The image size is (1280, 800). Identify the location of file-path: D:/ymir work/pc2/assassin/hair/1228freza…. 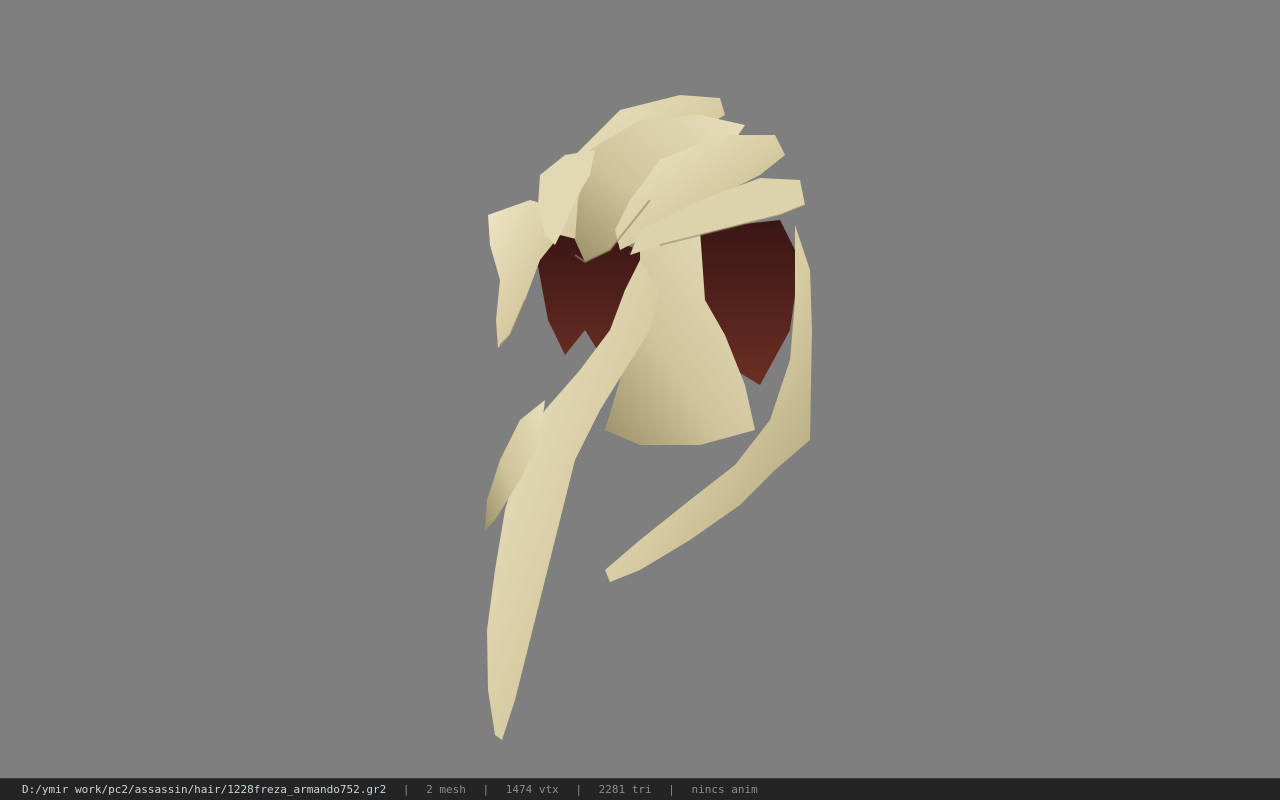
(204, 789).